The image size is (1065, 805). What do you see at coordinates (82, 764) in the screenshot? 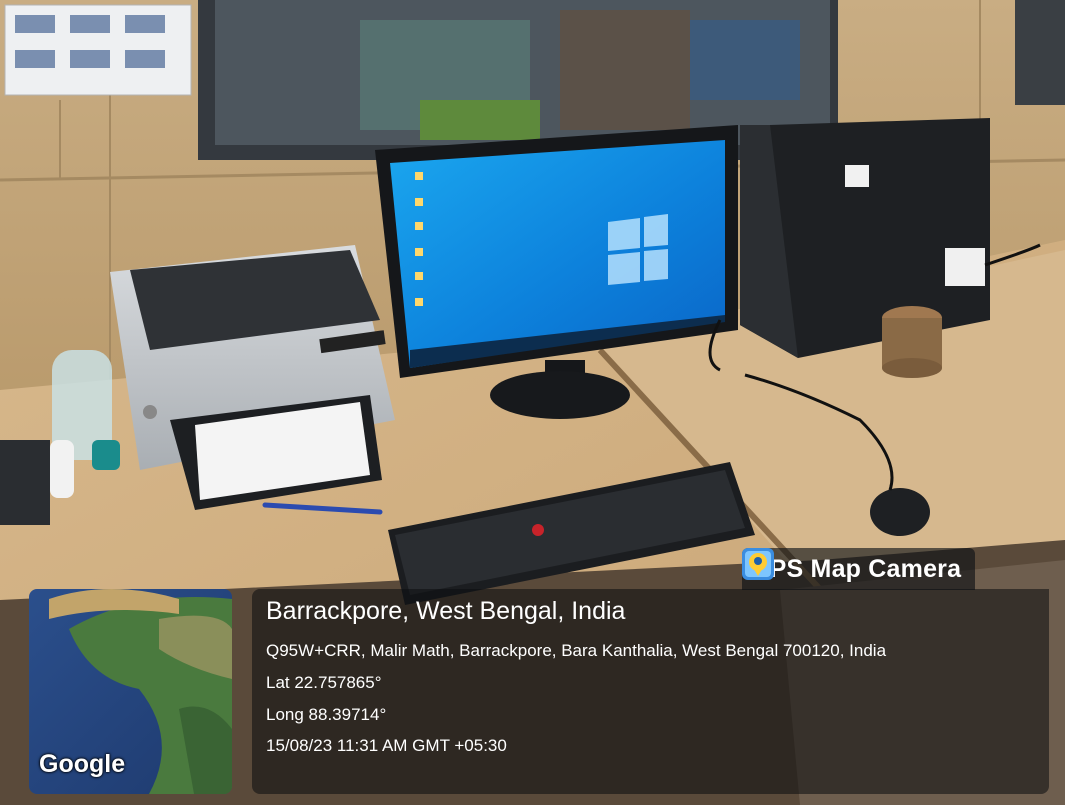
I see `map-brand: Google` at bounding box center [82, 764].